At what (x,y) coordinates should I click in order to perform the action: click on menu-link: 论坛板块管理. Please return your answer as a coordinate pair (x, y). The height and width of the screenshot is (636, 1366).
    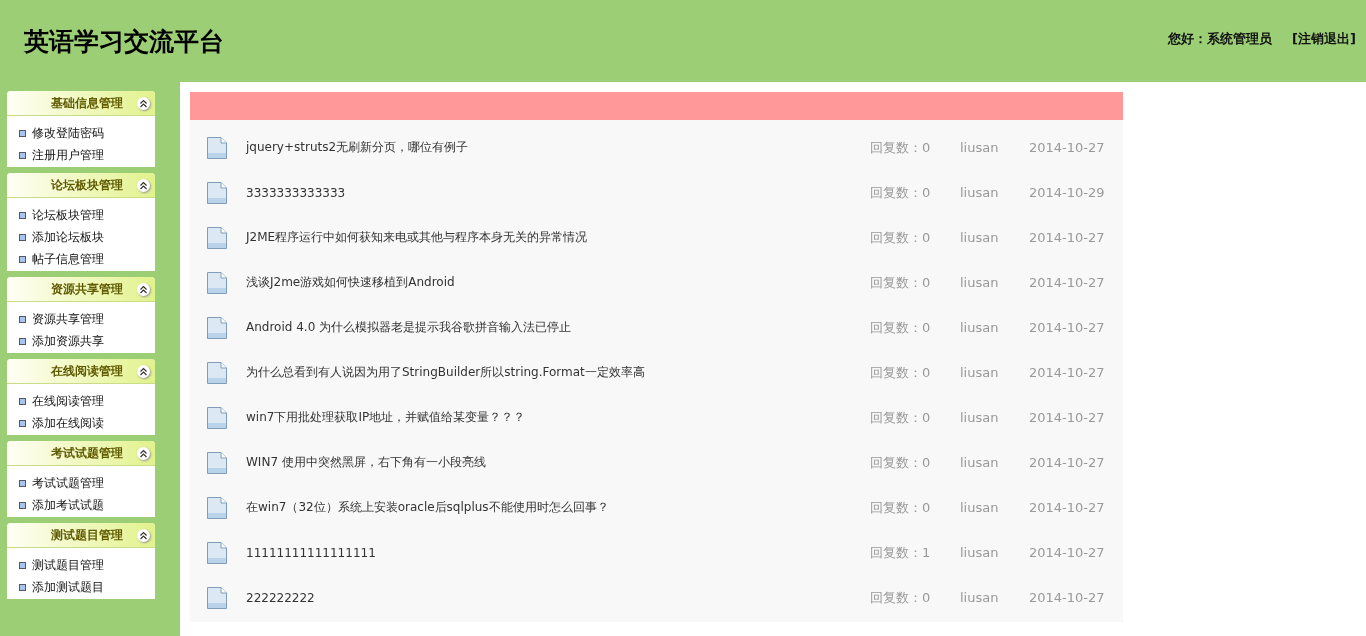
    Looking at the image, I should click on (68, 215).